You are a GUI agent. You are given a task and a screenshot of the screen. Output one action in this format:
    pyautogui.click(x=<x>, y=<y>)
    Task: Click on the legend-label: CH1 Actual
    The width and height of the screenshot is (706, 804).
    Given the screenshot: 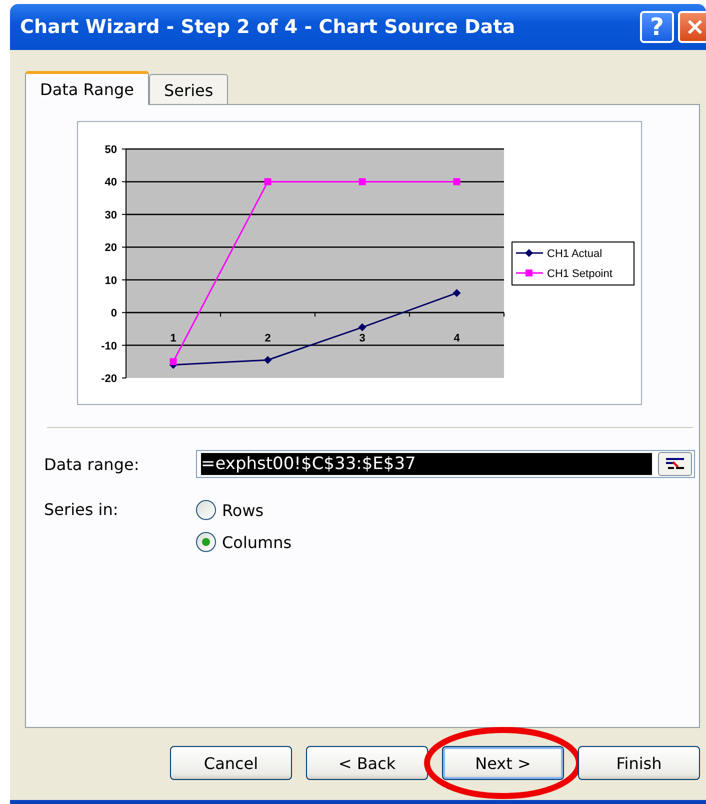 What is the action you would take?
    pyautogui.click(x=574, y=254)
    